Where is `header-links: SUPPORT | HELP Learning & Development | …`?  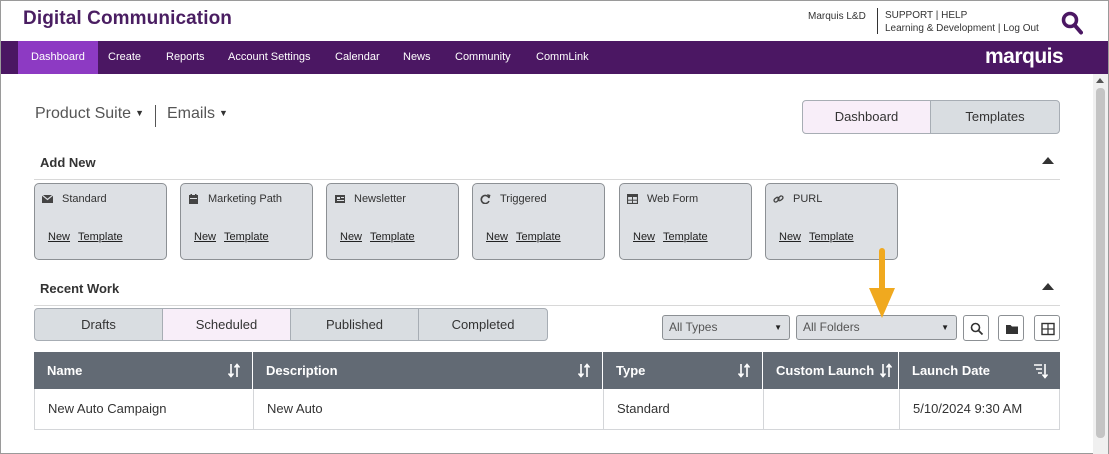
header-links: SUPPORT | HELP Learning & Development | … is located at coordinates (962, 22).